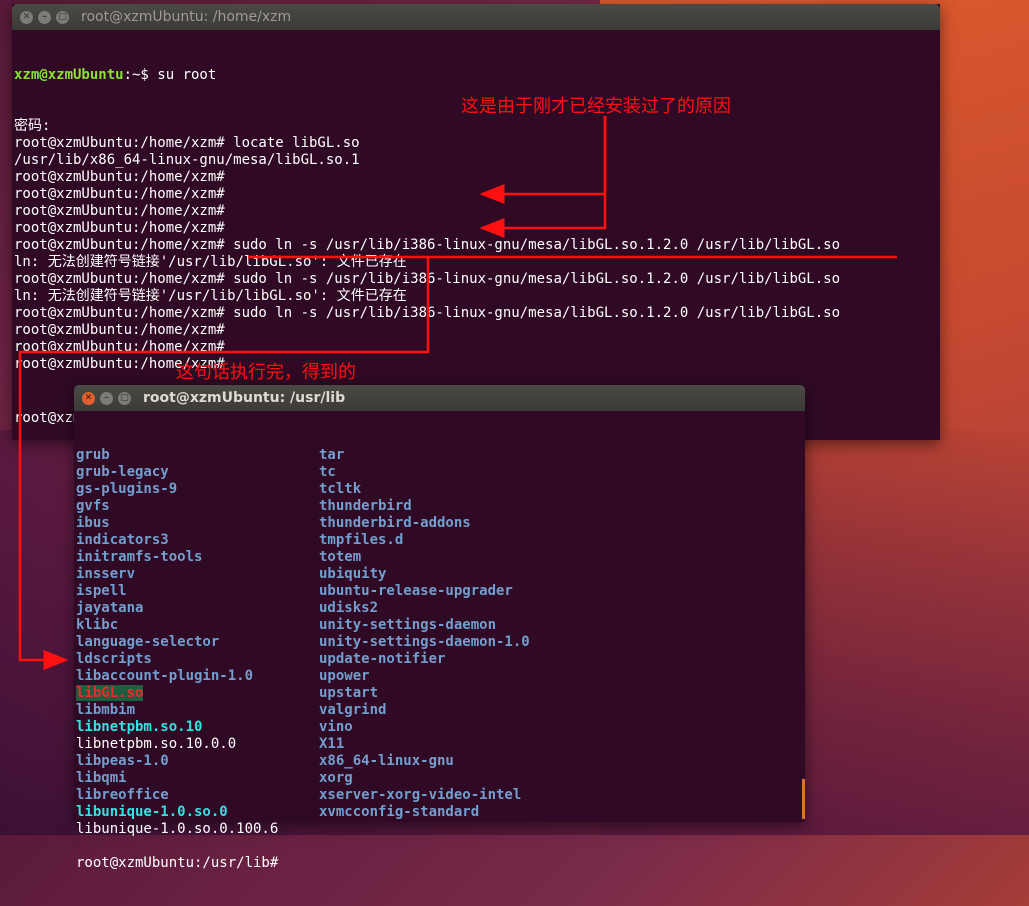 This screenshot has height=906, width=1029. Describe the element at coordinates (177, 863) in the screenshot. I see `prompt: root@xzmUbuntu:/usr/lib#` at that location.